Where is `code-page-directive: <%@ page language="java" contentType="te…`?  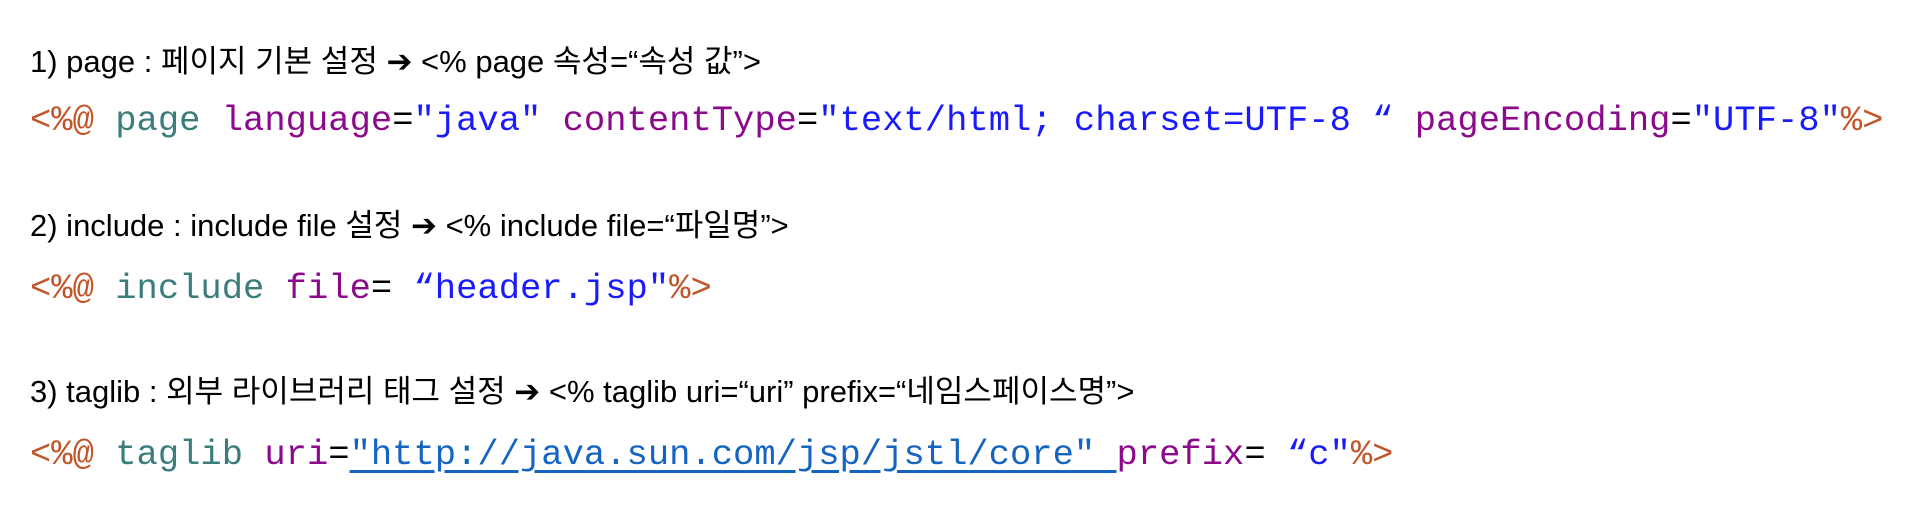 code-page-directive: <%@ page language="java" contentType="te… is located at coordinates (956, 120).